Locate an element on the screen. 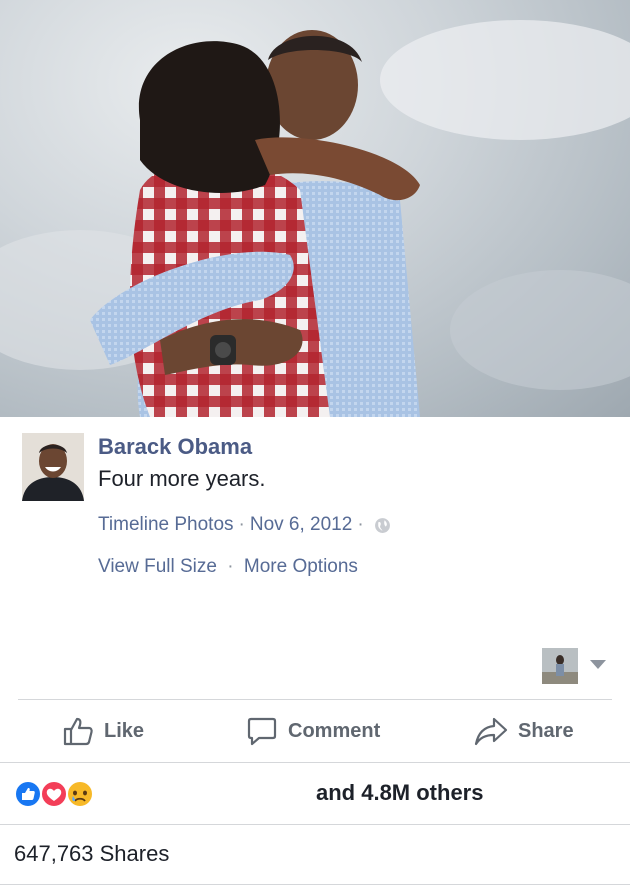 The height and width of the screenshot is (891, 630). post-caption: Four more years. is located at coordinates (182, 478).